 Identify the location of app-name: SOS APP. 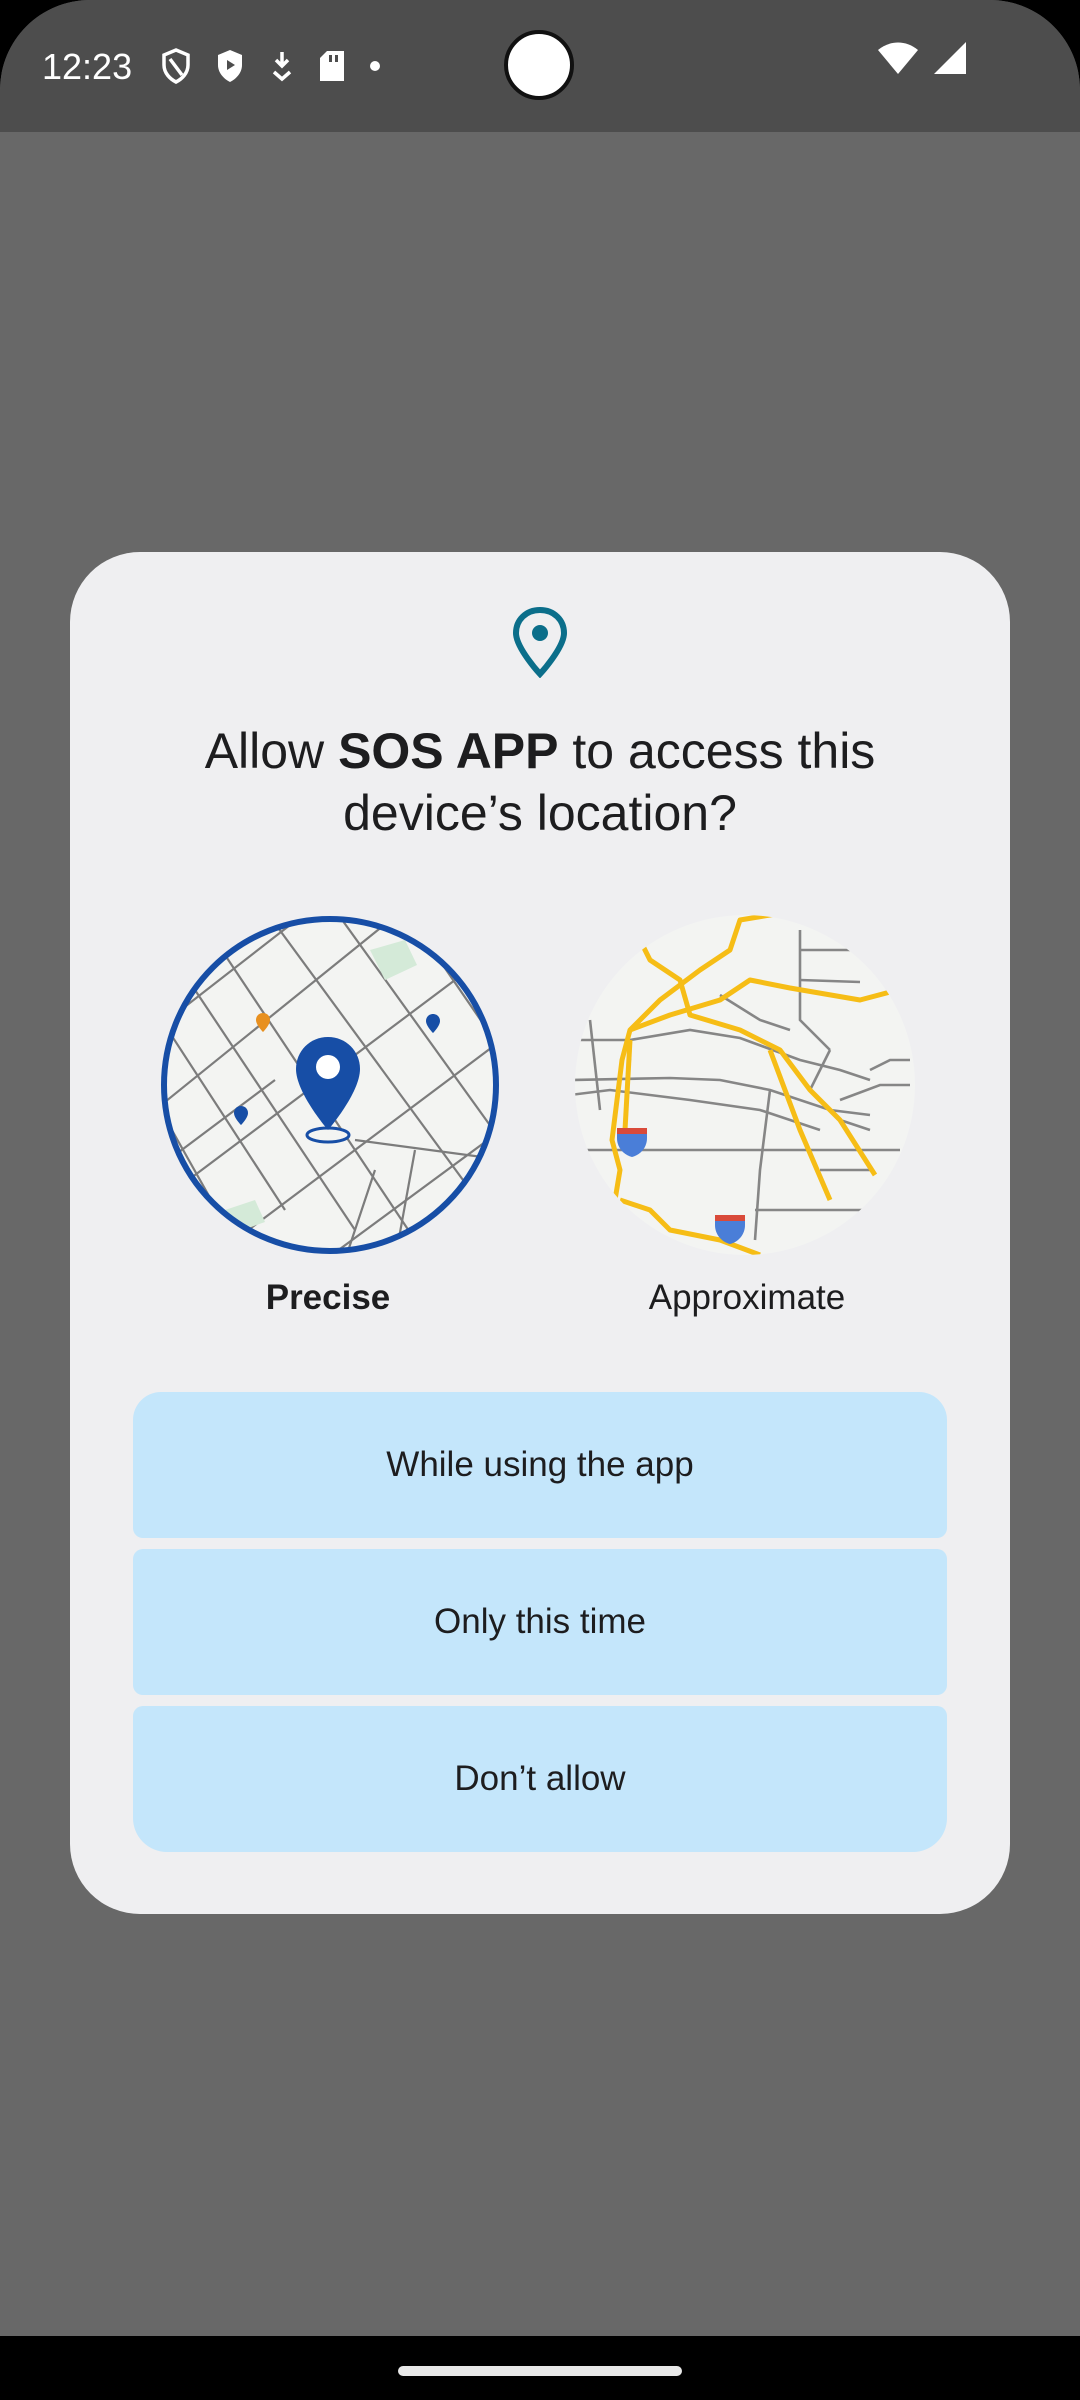
(448, 751).